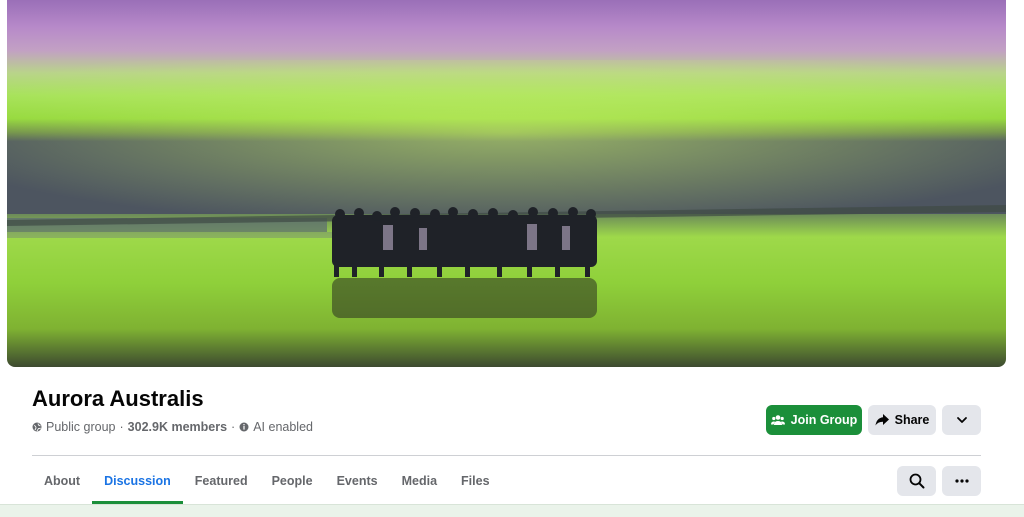  I want to click on tab-people: People, so click(292, 480).